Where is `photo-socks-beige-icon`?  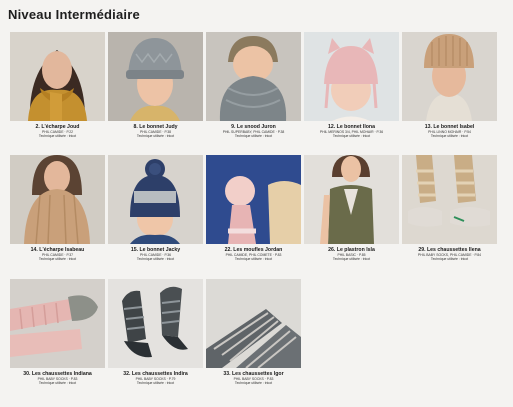 photo-socks-beige-icon is located at coordinates (449, 199).